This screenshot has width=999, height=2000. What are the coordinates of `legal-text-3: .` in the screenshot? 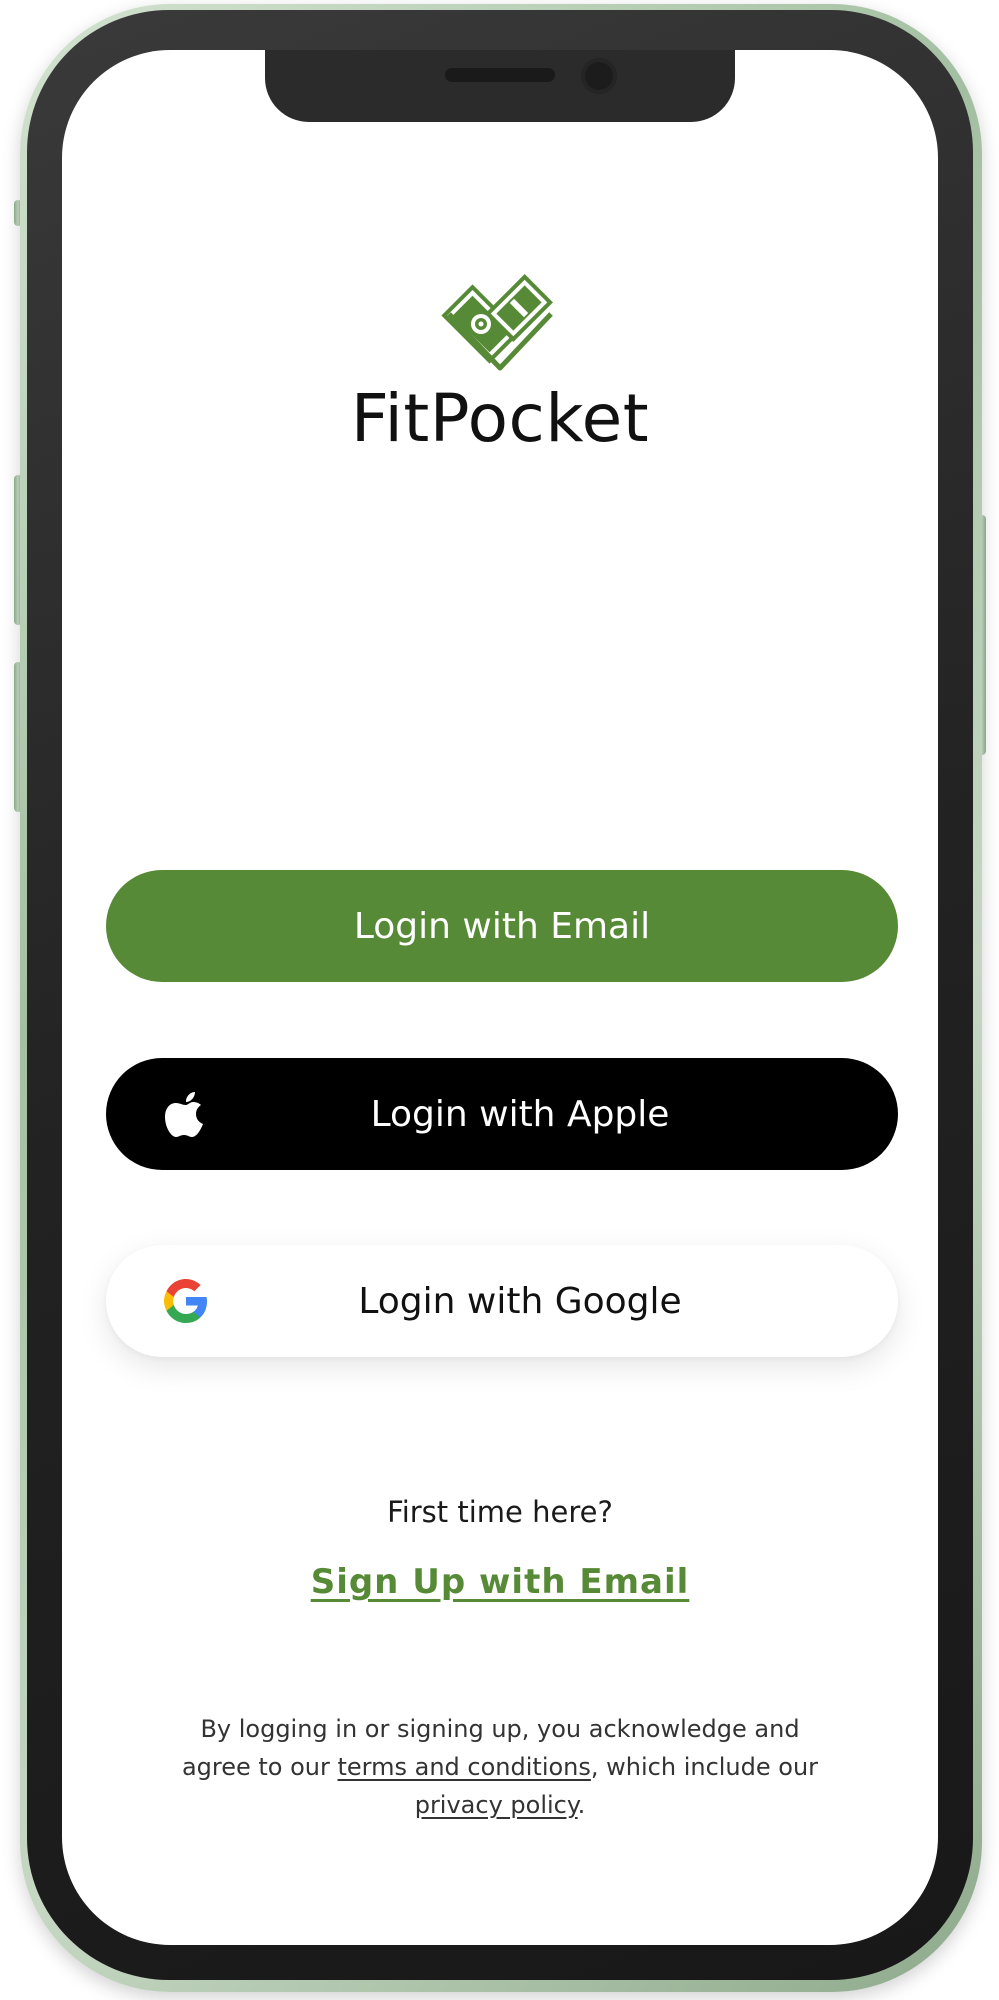 It's located at (581, 1805).